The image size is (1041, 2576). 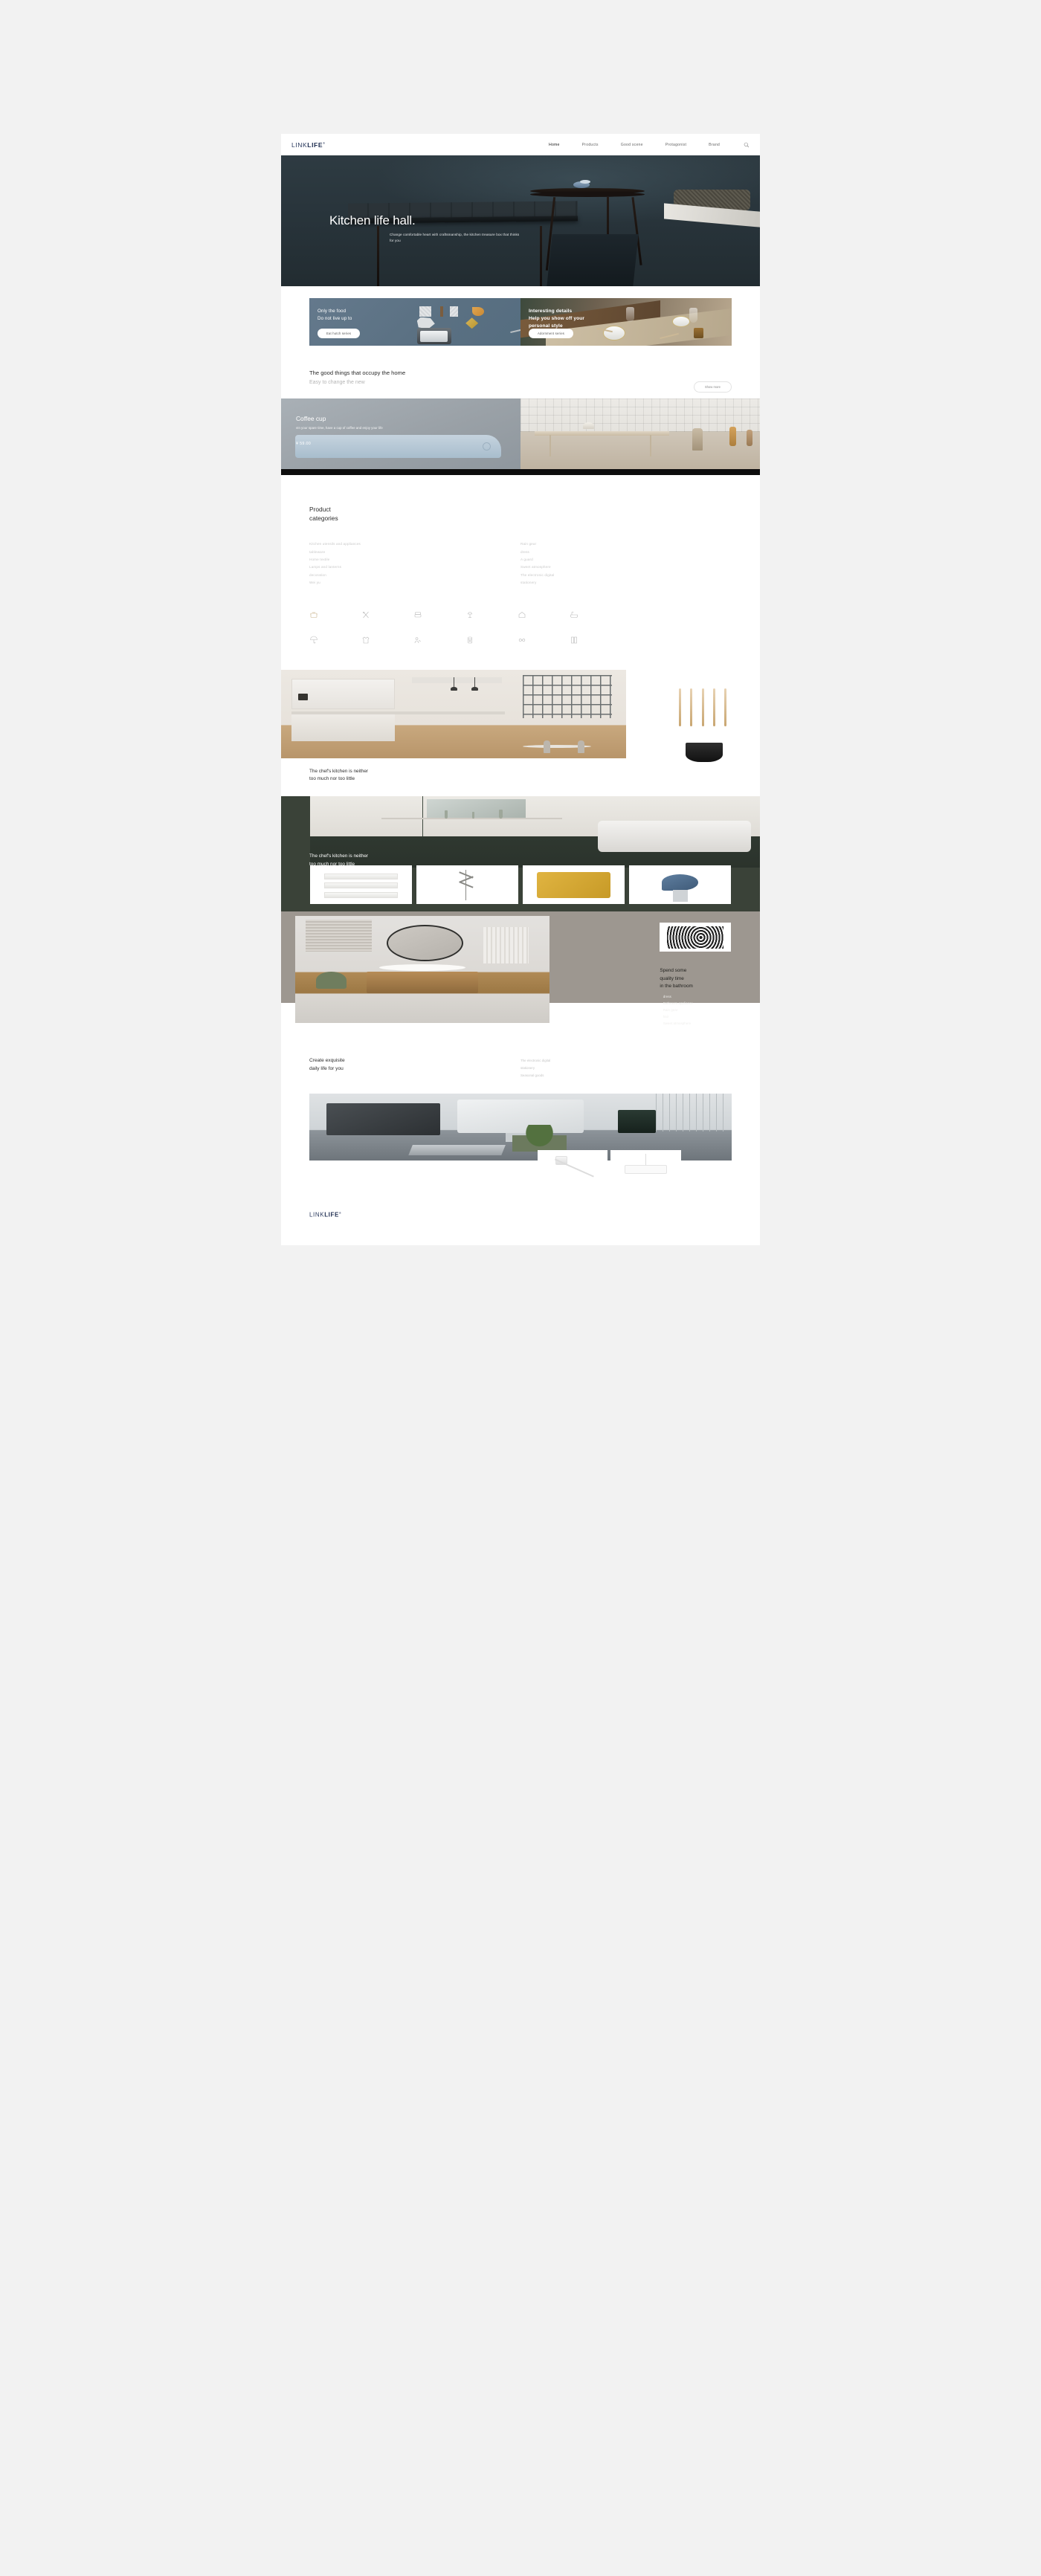 I want to click on kettle-card, so click(x=705, y=752).